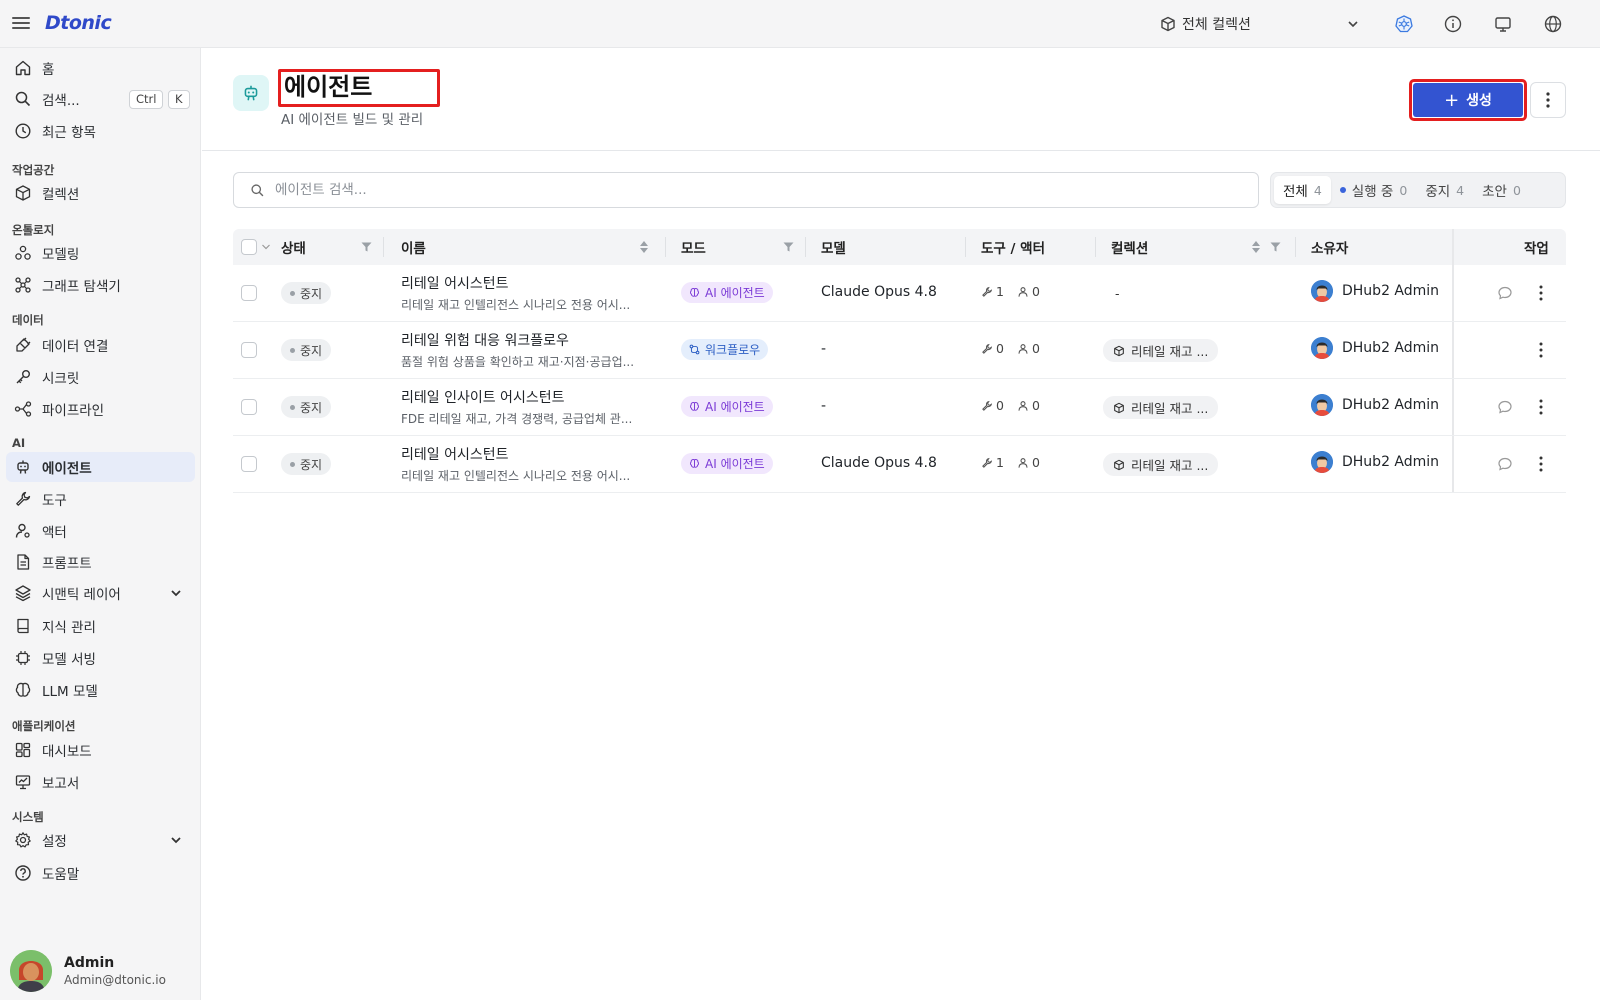 This screenshot has width=1600, height=1000. What do you see at coordinates (23, 68) in the screenshot?
I see `home-icon` at bounding box center [23, 68].